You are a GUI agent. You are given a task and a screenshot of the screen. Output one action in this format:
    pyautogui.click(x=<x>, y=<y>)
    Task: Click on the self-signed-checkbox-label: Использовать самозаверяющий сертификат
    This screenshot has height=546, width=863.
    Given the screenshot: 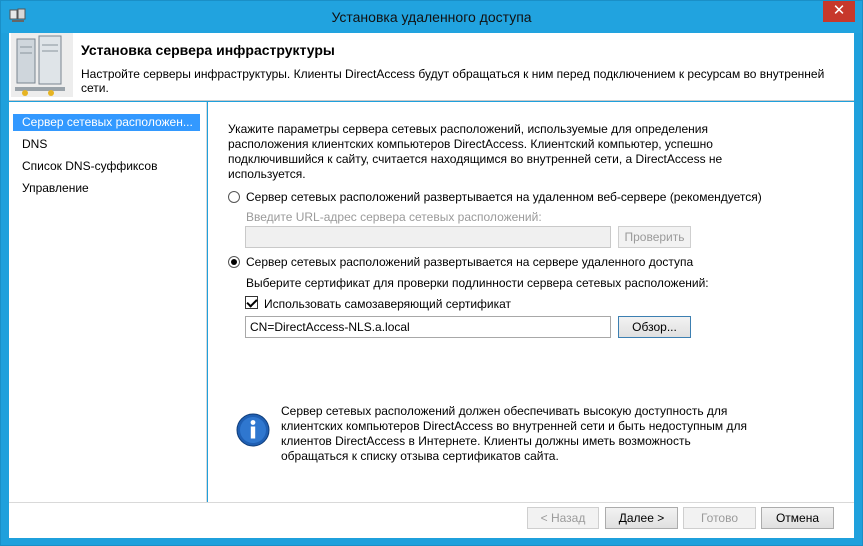 What is the action you would take?
    pyautogui.click(x=387, y=304)
    